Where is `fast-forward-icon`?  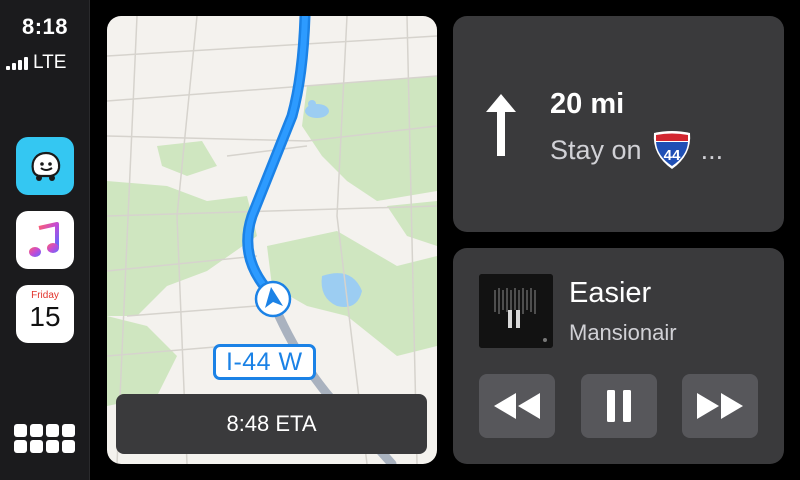
fast-forward-icon is located at coordinates (720, 406).